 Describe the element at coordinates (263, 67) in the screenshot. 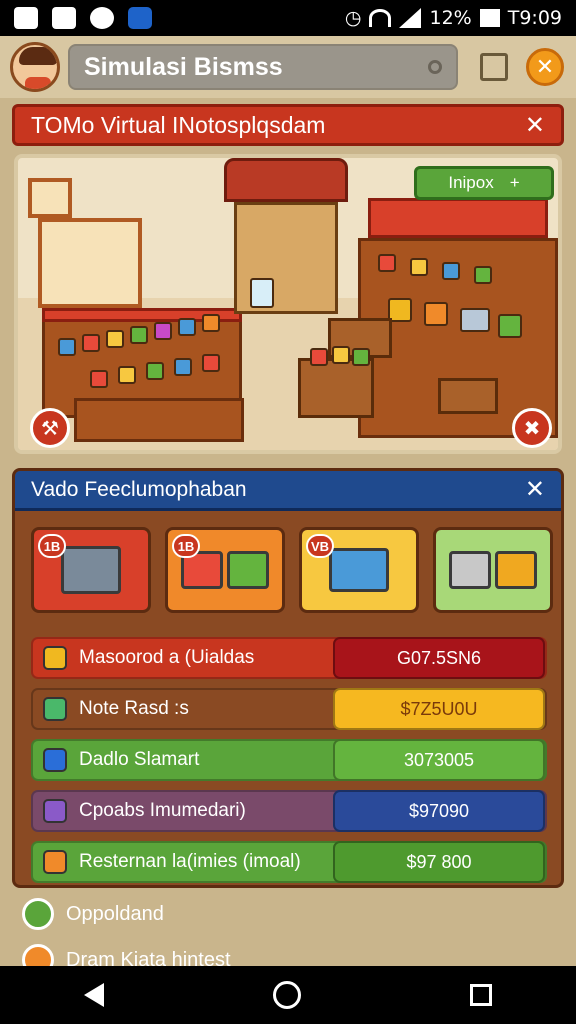

I see `title-field: Simulasi Bismss` at that location.